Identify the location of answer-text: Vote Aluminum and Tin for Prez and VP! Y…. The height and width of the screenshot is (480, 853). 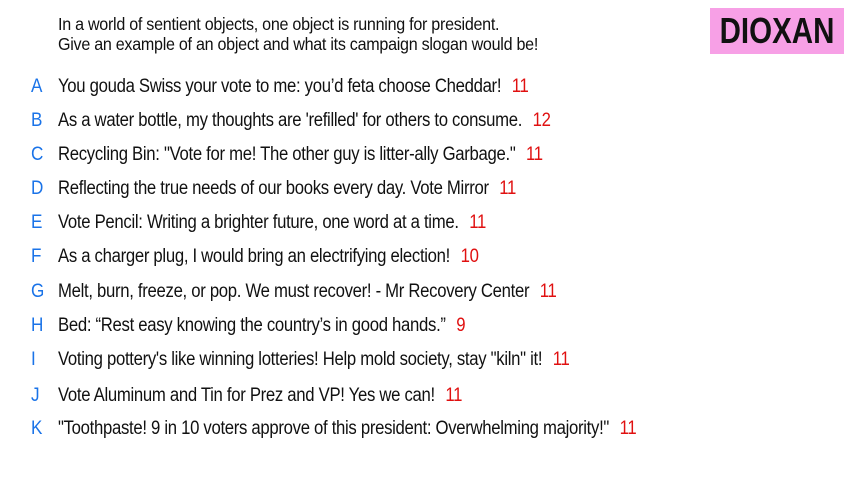
(246, 395).